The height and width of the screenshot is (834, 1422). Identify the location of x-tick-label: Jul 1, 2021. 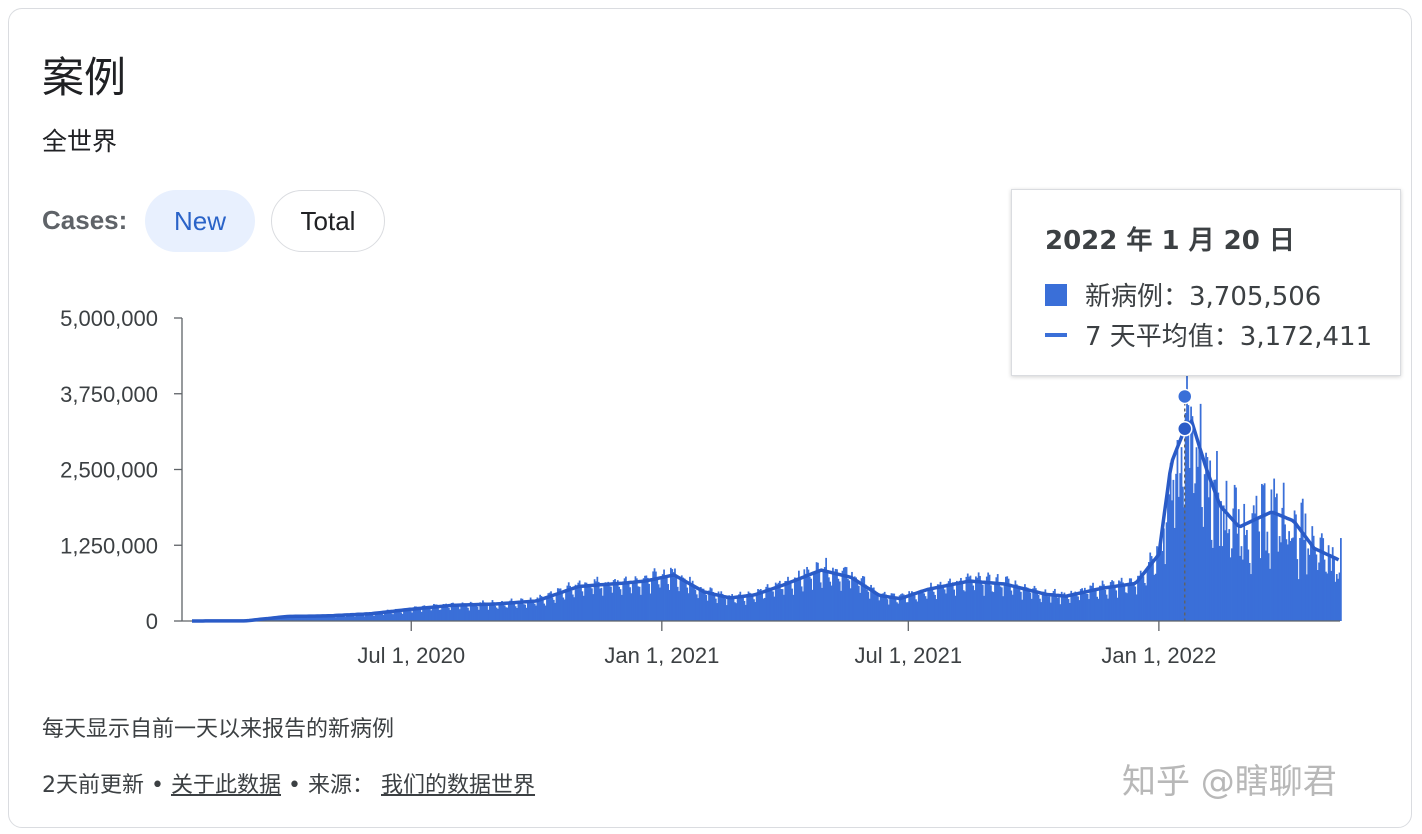
(908, 655).